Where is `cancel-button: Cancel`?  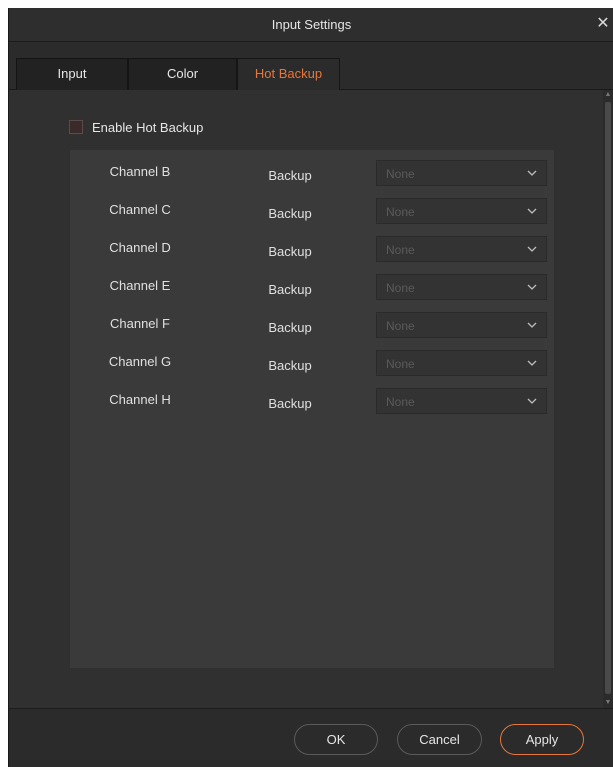 cancel-button: Cancel is located at coordinates (439, 739).